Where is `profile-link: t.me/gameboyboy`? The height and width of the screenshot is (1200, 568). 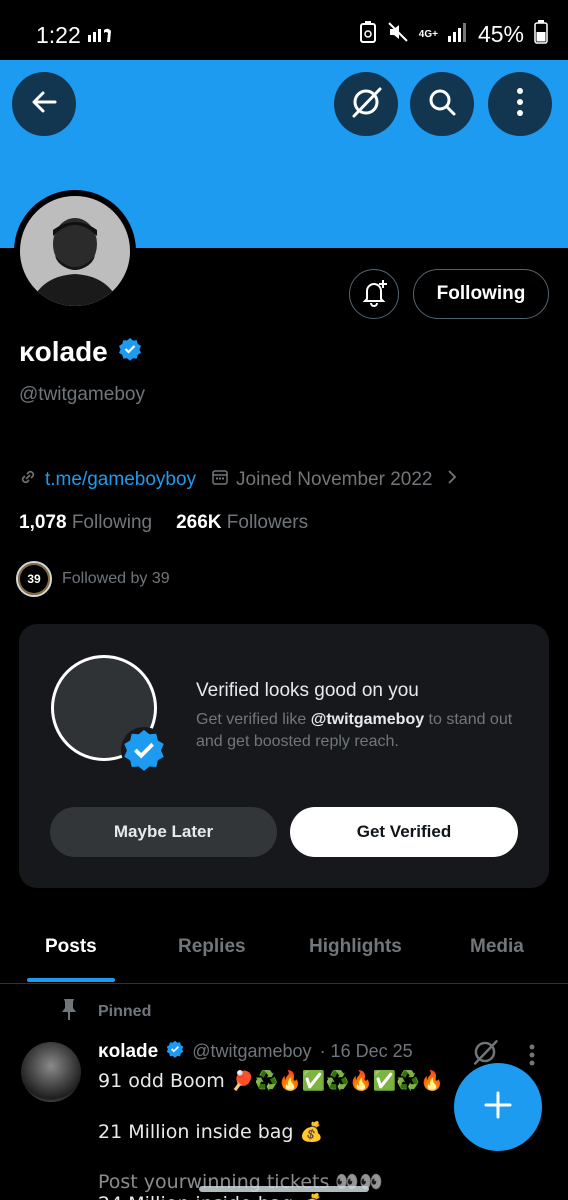
profile-link: t.me/gameboyboy is located at coordinates (120, 480).